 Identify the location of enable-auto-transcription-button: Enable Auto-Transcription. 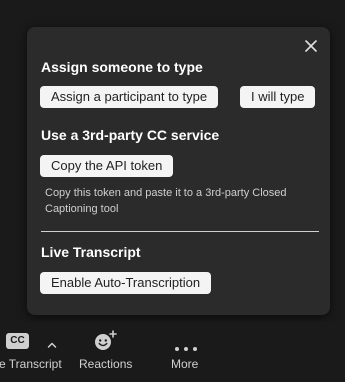
(126, 283).